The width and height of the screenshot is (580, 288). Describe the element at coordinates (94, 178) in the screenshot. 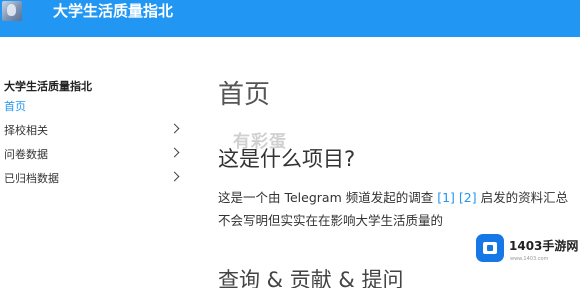

I see `sidebar-item-archived-data: 已归档数据` at that location.